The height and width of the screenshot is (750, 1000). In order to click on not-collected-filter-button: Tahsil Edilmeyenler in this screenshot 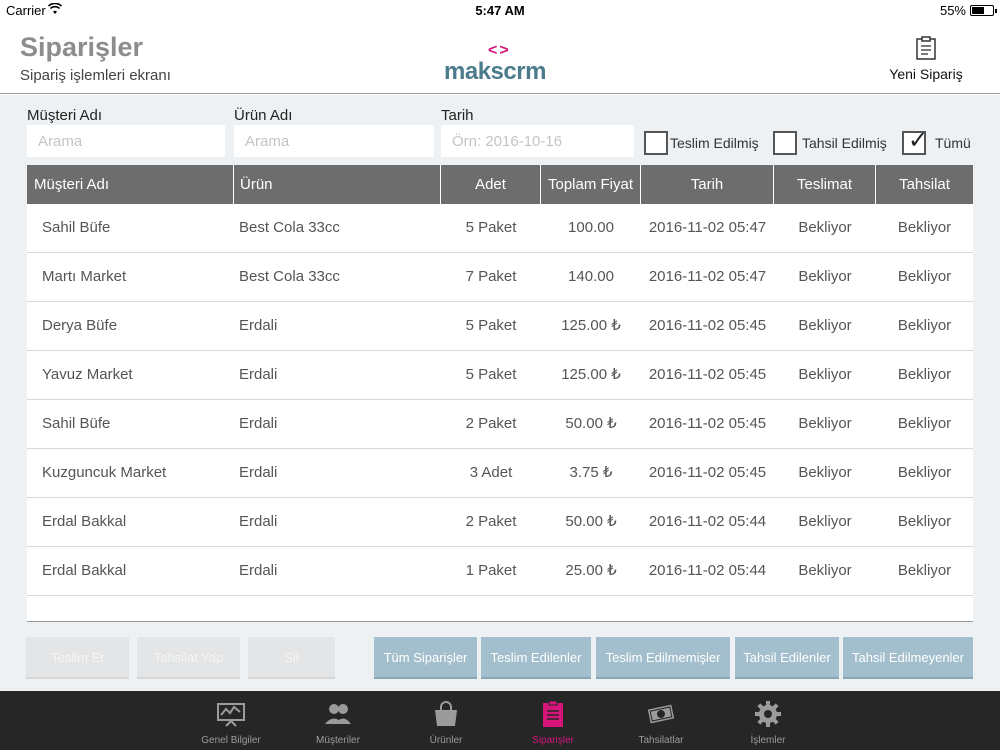, I will do `click(908, 658)`.